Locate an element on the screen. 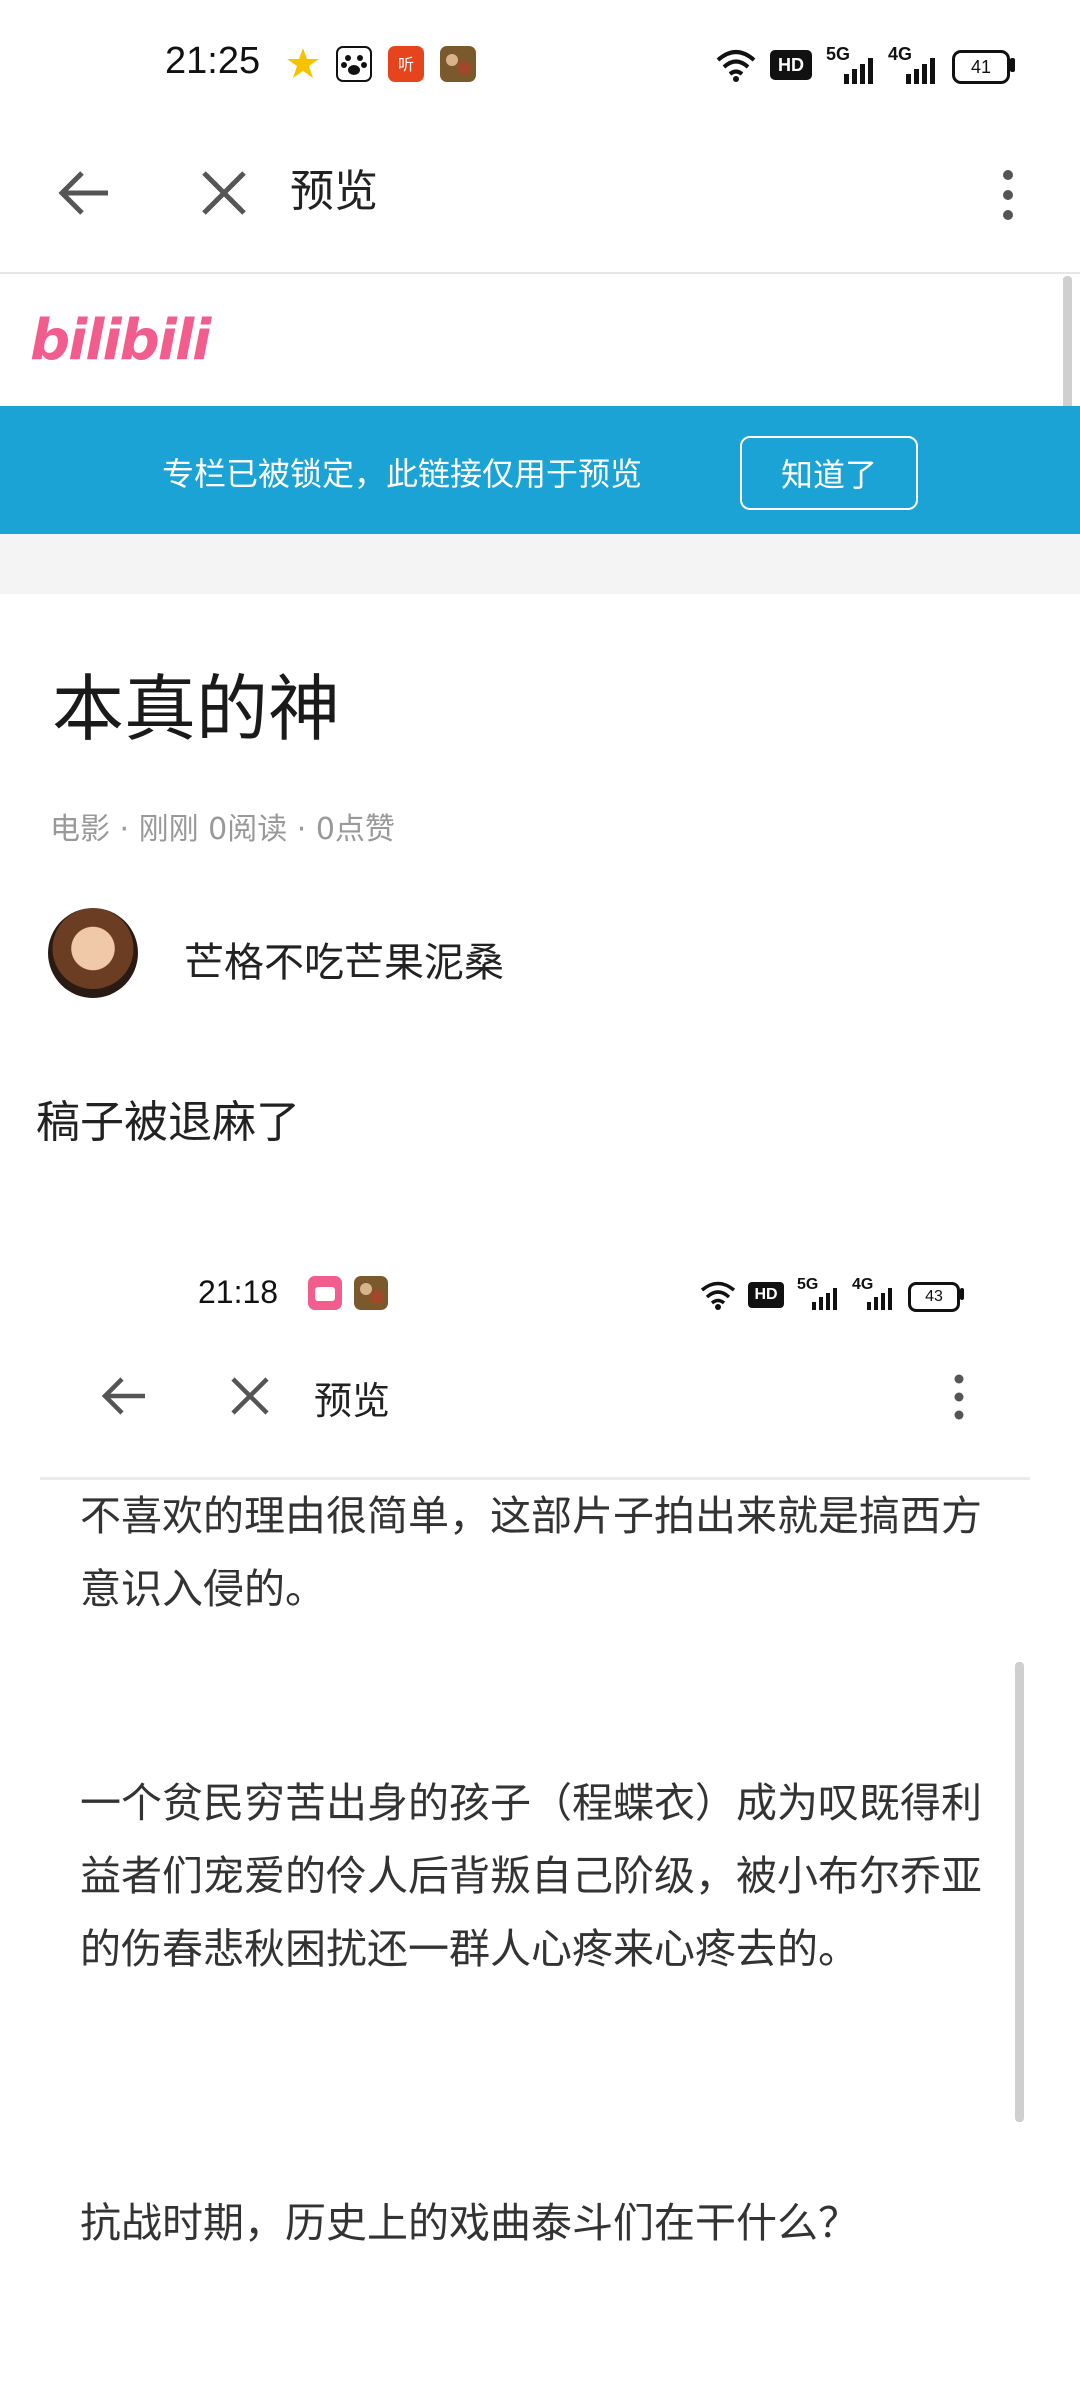 Image resolution: width=1080 pixels, height=2400 pixels. locked-banner: 专栏已被锁定，此链接仅用于预览 知道了 is located at coordinates (540, 470).